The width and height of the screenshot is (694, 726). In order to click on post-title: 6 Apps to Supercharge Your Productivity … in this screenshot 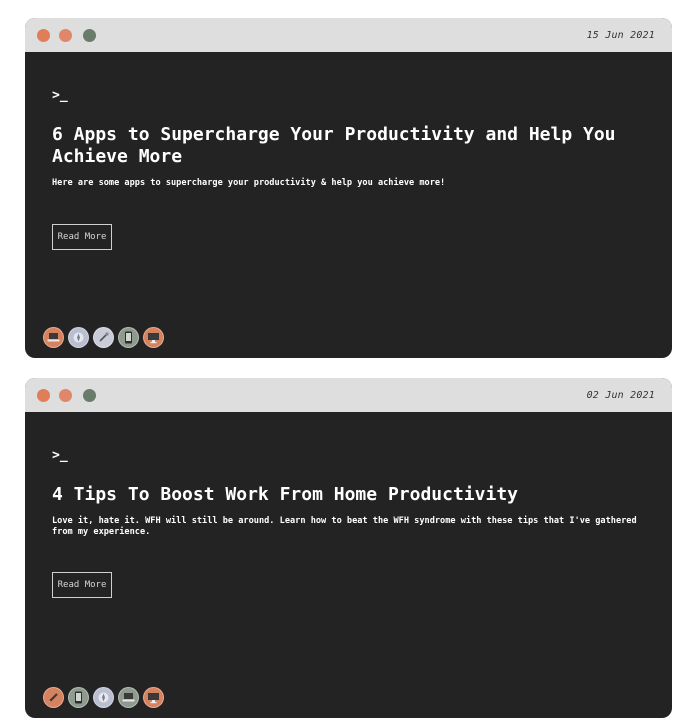, I will do `click(337, 146)`.